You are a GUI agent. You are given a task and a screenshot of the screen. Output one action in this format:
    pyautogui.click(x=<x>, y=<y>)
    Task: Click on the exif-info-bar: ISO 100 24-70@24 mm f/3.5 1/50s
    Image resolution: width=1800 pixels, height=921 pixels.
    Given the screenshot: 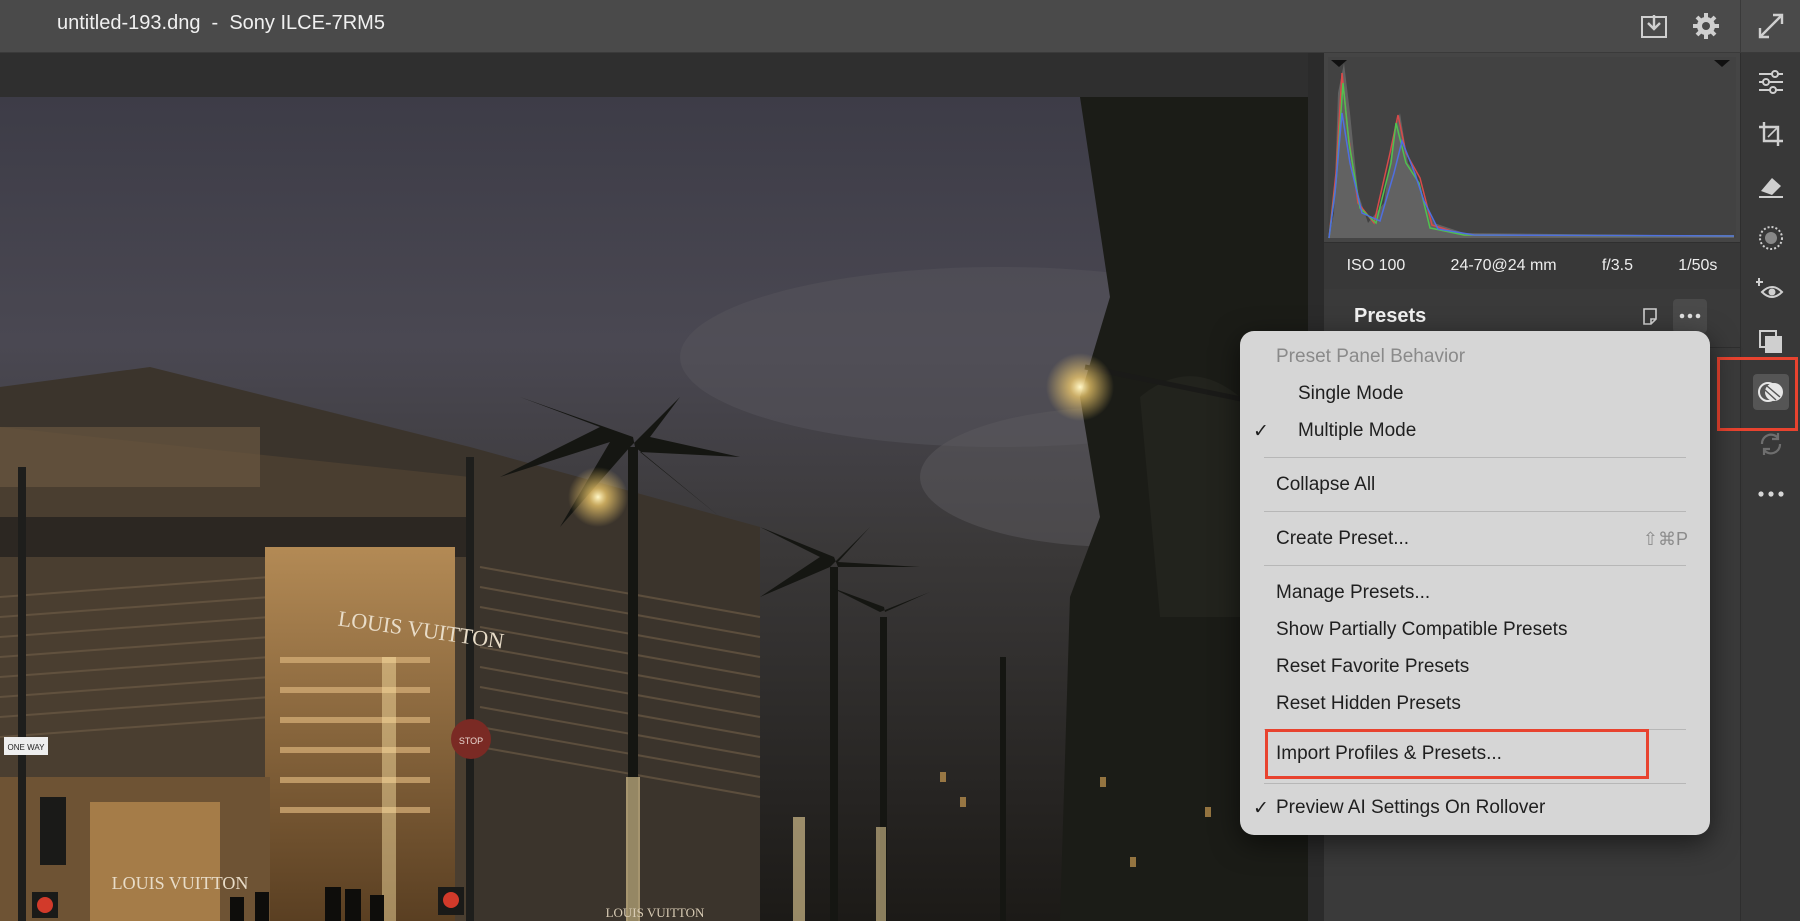 What is the action you would take?
    pyautogui.click(x=1532, y=266)
    